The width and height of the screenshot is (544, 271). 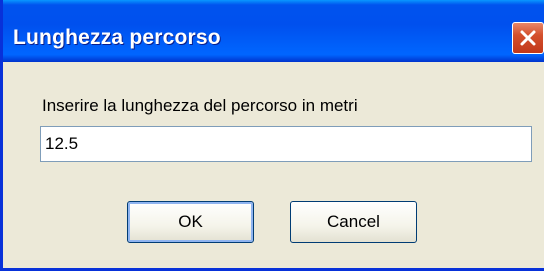 I want to click on ok-button: OK, so click(x=190, y=222).